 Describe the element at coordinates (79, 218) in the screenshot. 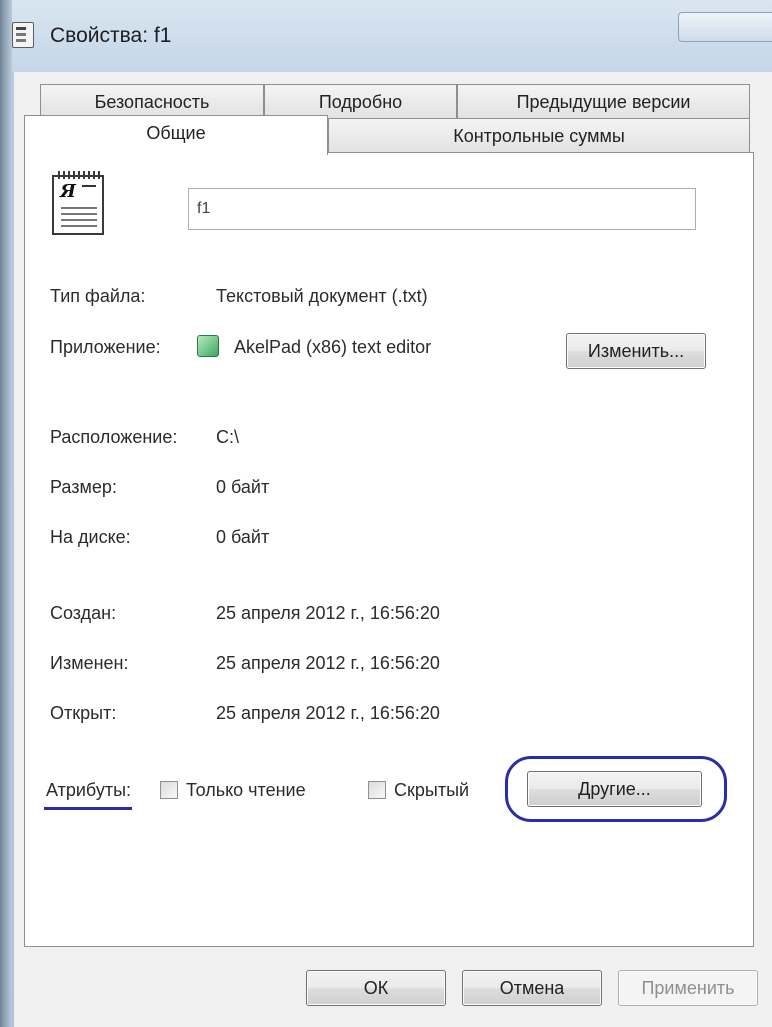

I see `document-lines` at that location.